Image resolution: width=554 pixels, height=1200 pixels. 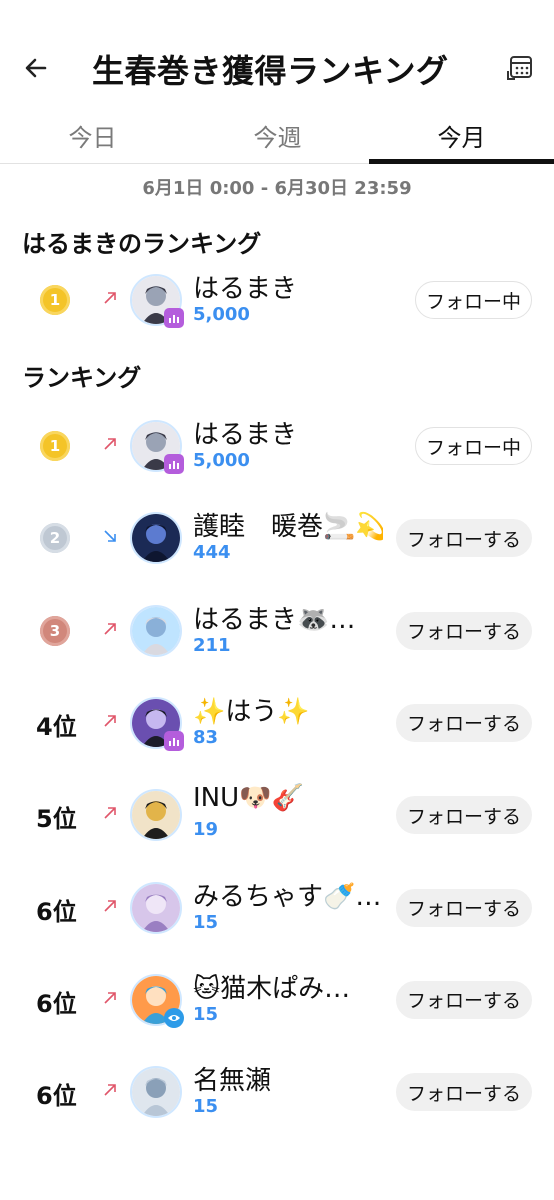 What do you see at coordinates (92, 135) in the screenshot?
I see `tab-today: 今日` at bounding box center [92, 135].